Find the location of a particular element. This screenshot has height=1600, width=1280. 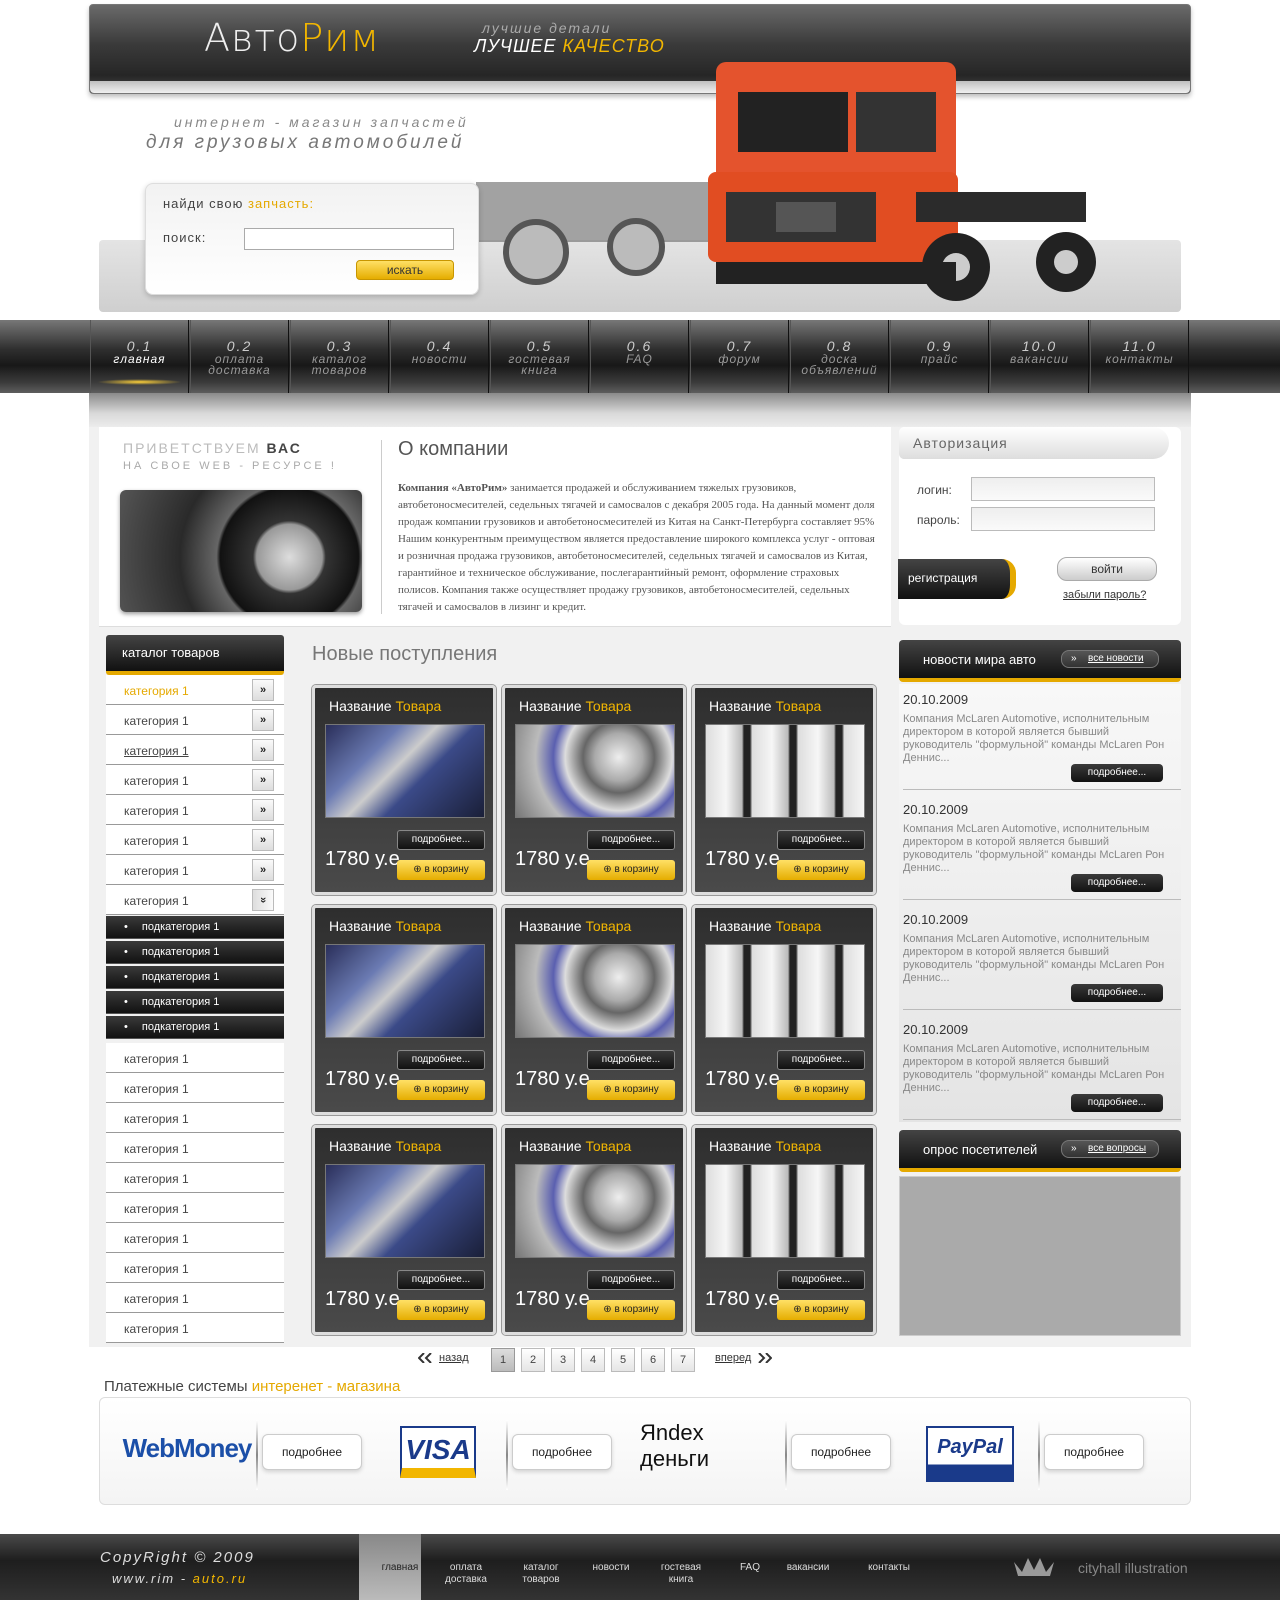

site-logo: АвтоРим is located at coordinates (292, 38).